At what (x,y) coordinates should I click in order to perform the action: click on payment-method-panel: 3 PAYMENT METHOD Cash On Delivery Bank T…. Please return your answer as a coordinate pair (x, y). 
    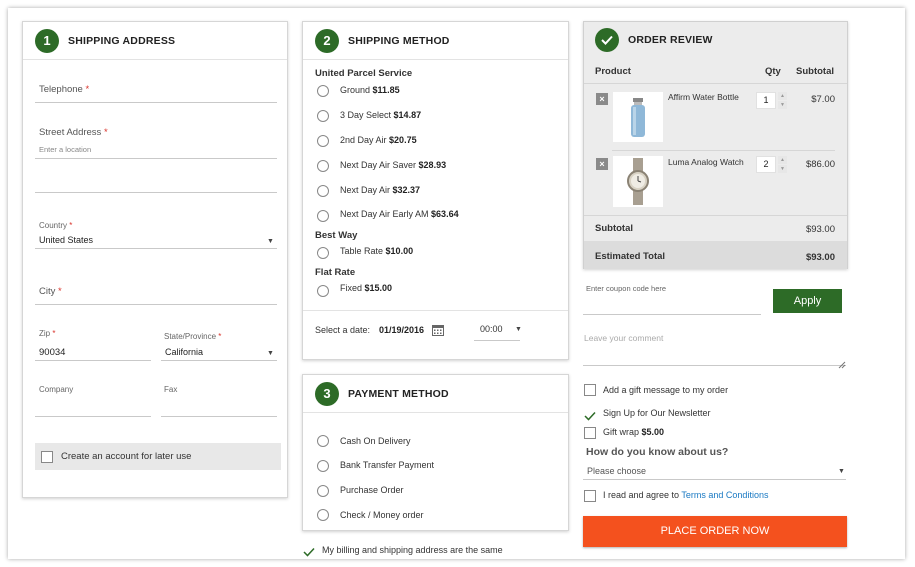
    Looking at the image, I should click on (435, 452).